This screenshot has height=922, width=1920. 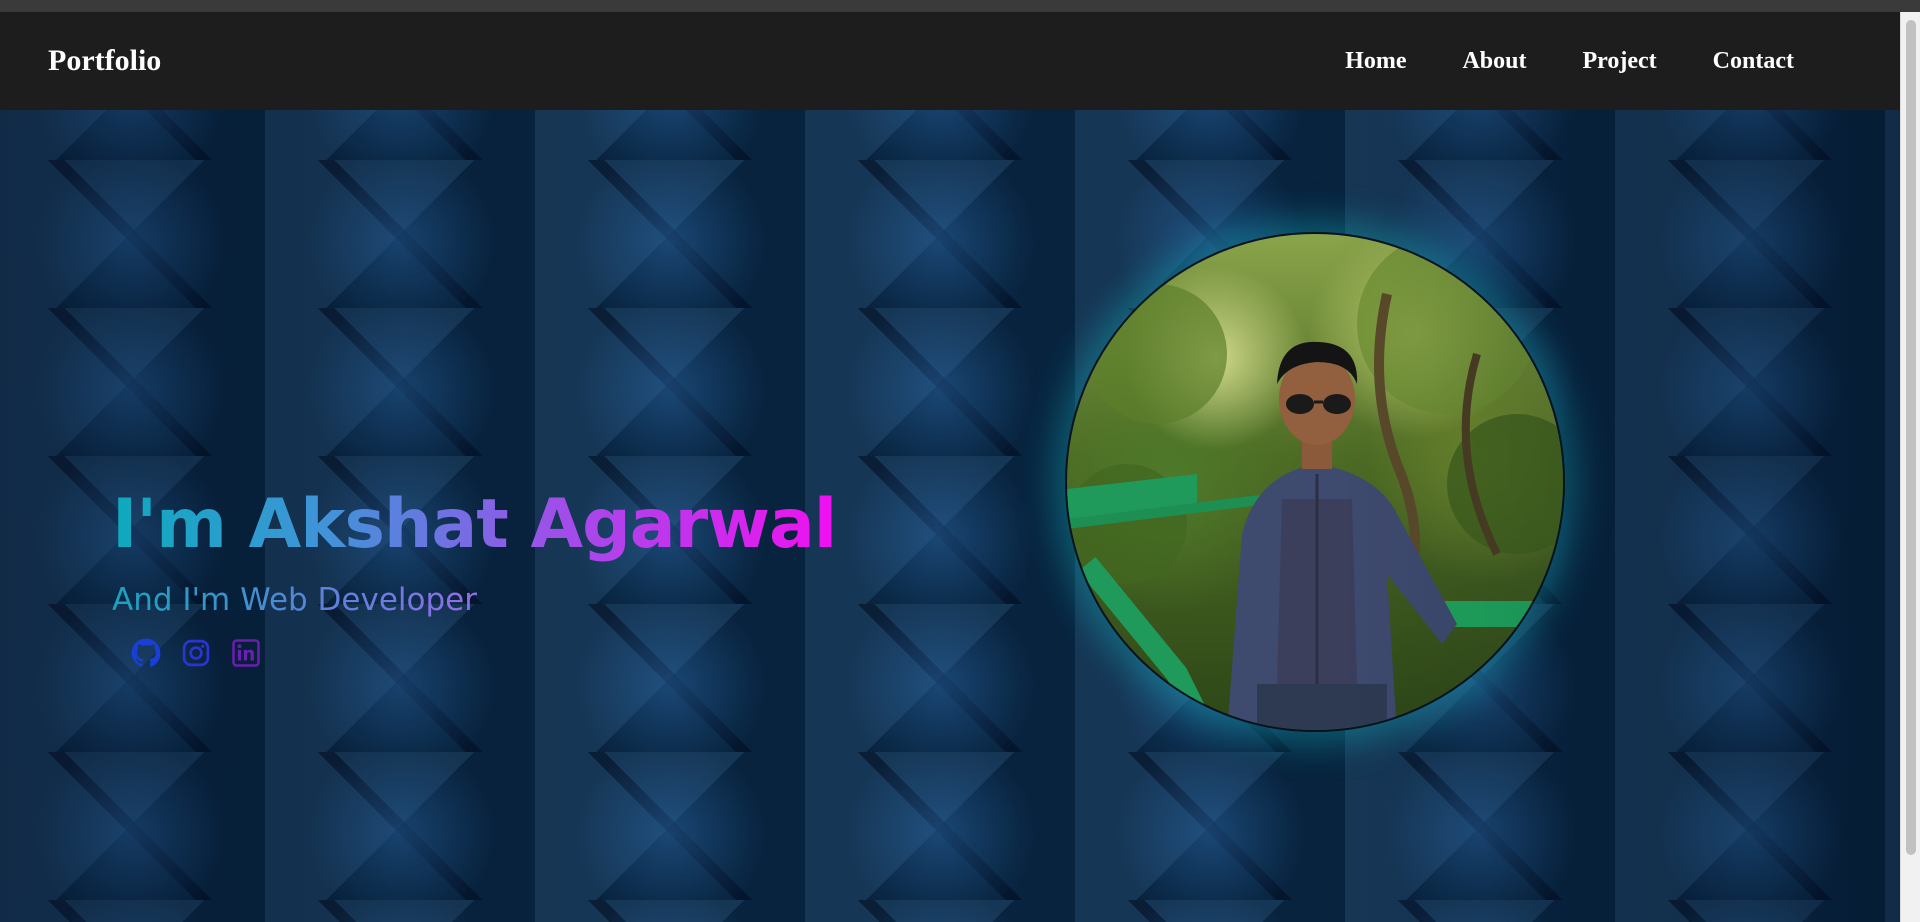 What do you see at coordinates (1494, 61) in the screenshot?
I see `nav-link-about: About` at bounding box center [1494, 61].